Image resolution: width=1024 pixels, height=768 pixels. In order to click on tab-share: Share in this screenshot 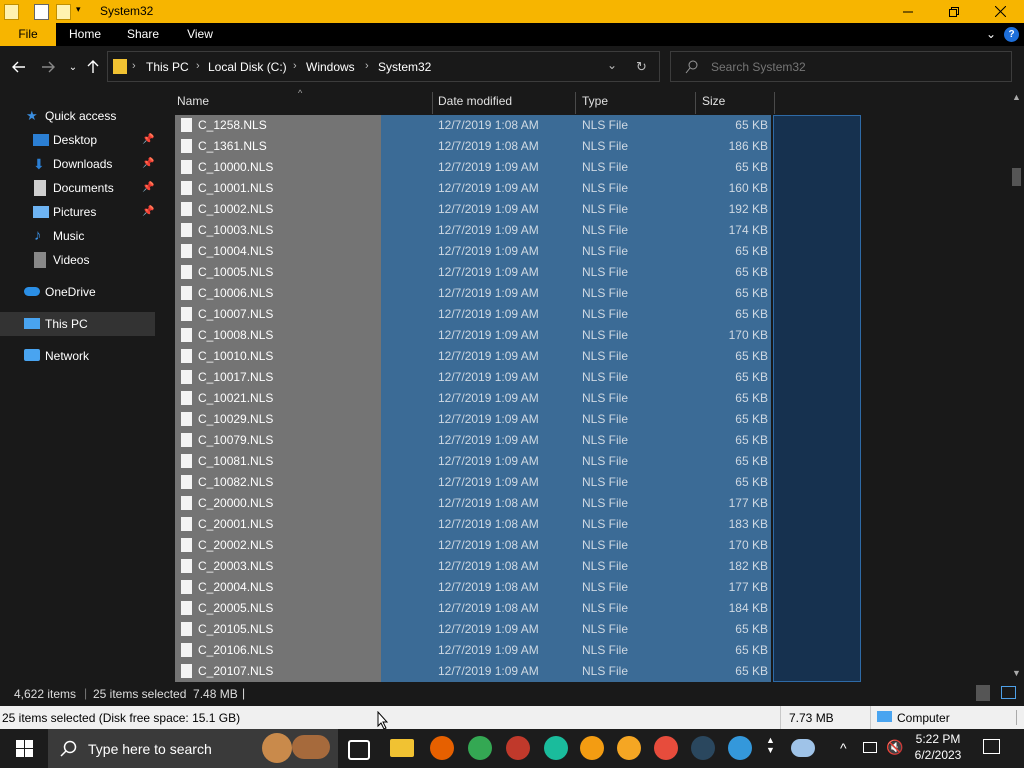, I will do `click(143, 34)`.